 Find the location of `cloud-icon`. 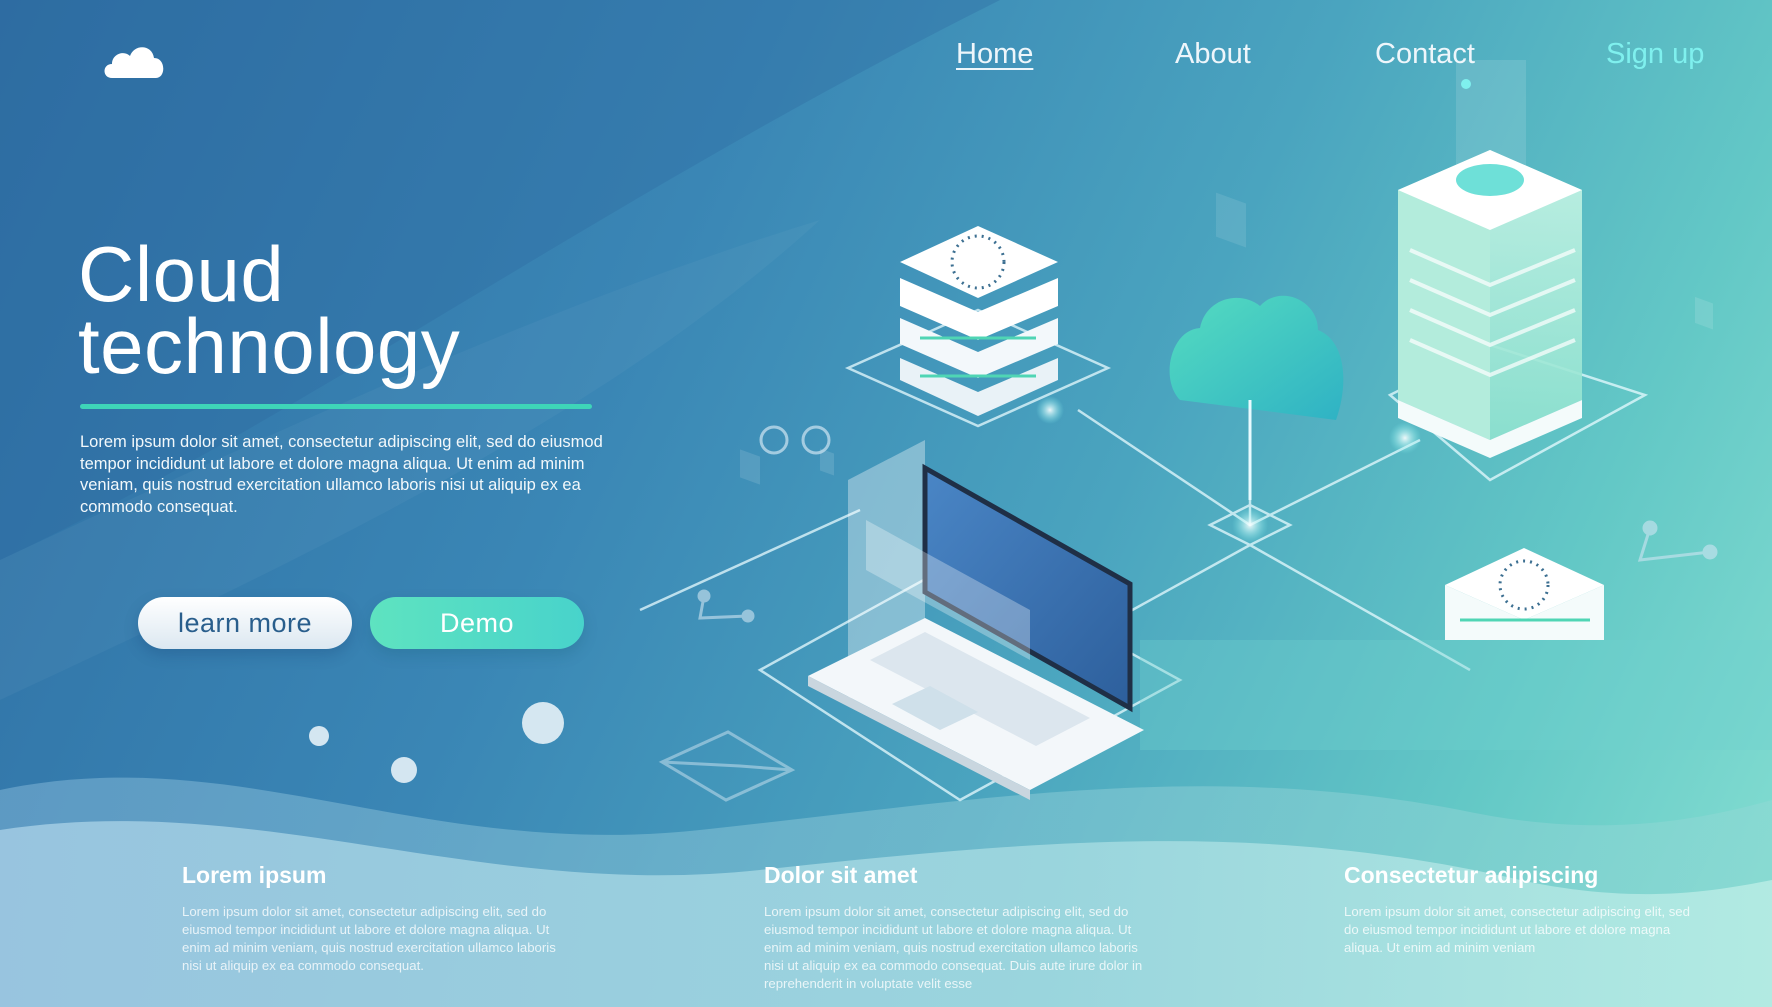

cloud-icon is located at coordinates (1256, 397).